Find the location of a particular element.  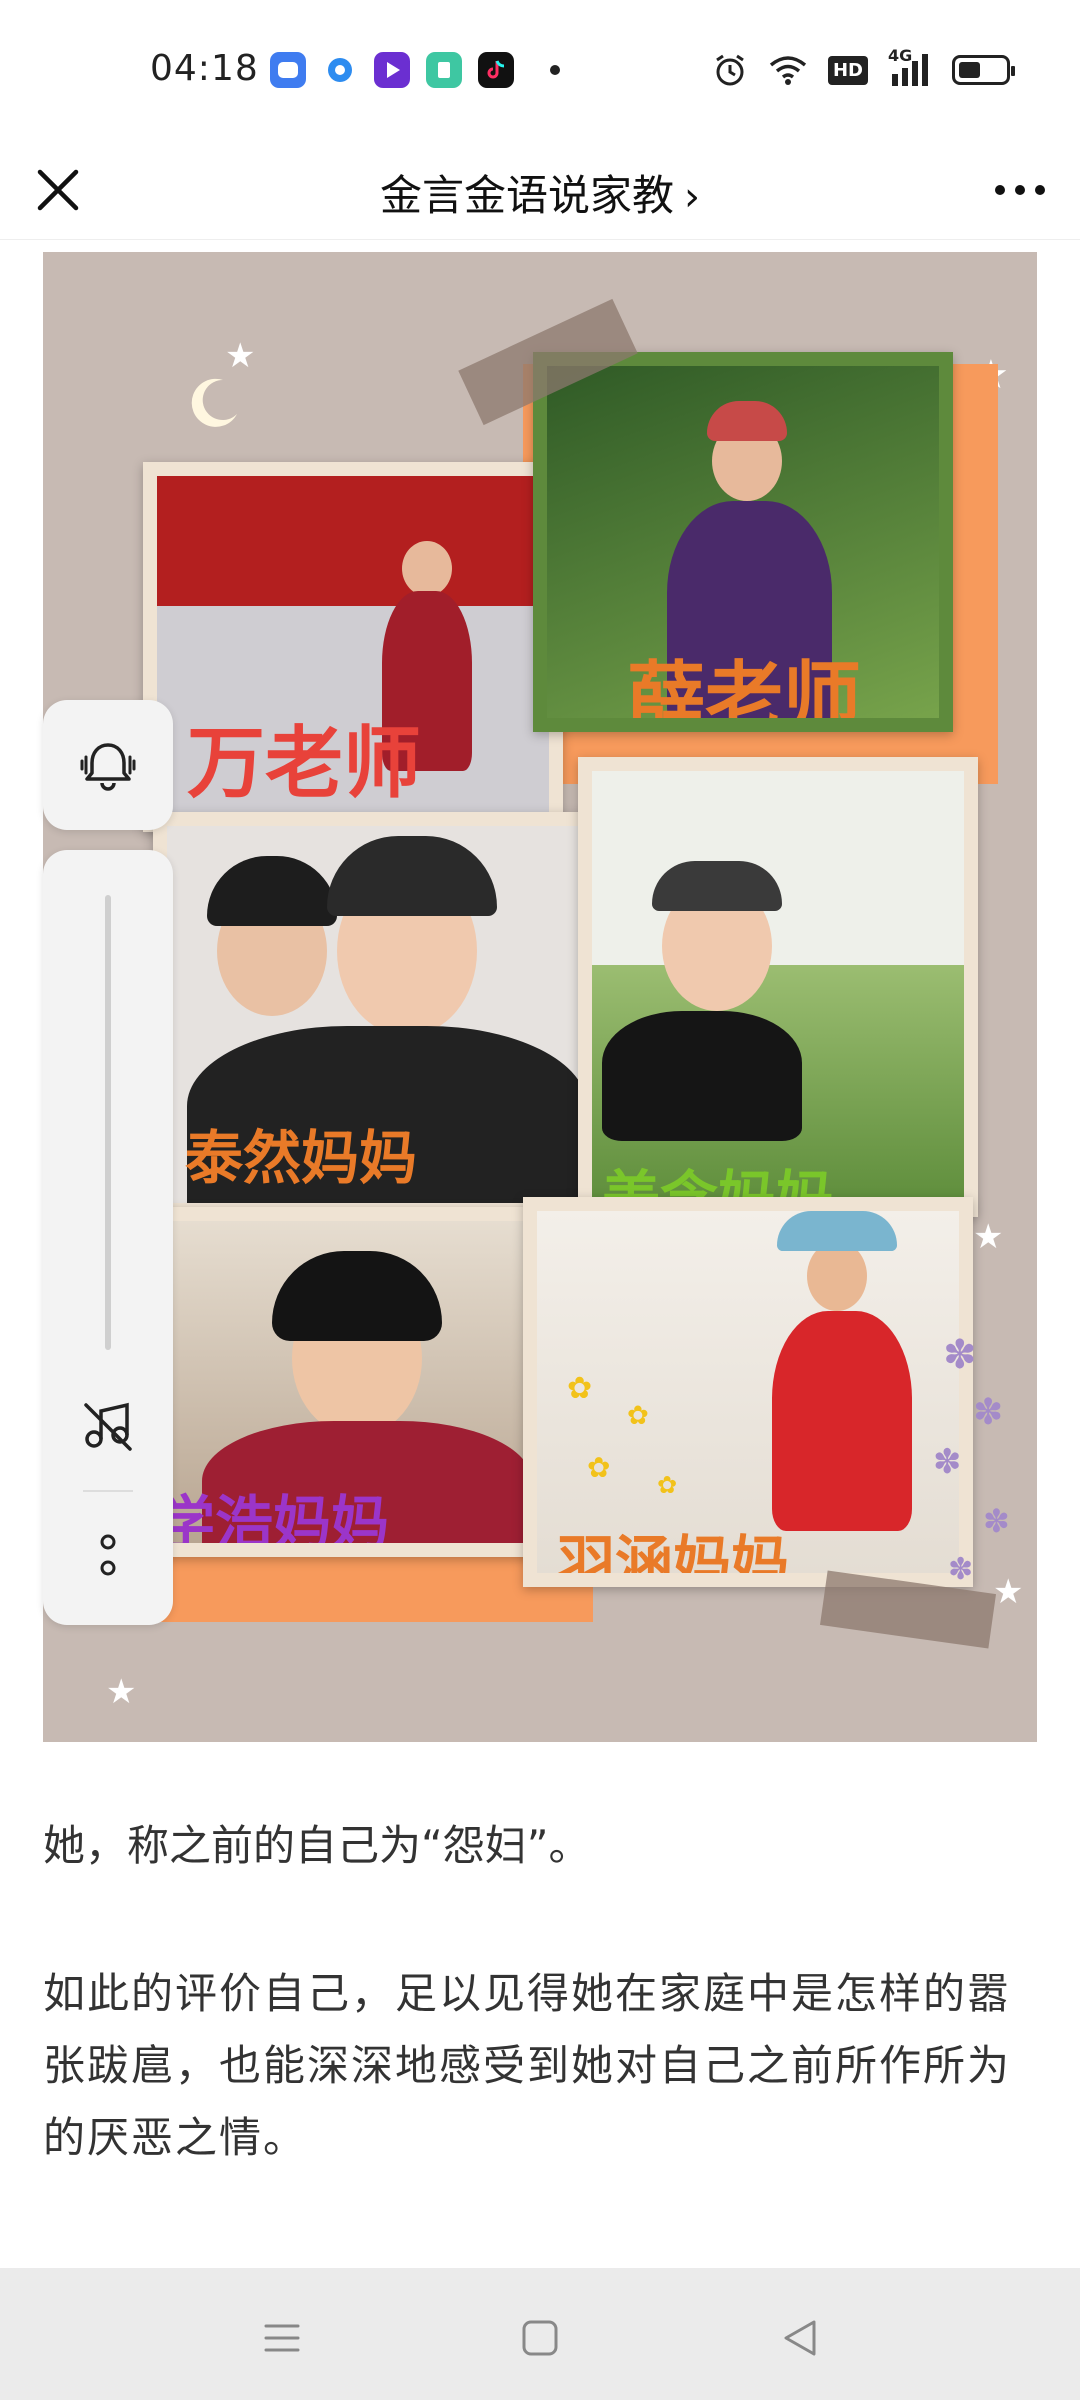

status-right-icons: HD 4G is located at coordinates (863, 68).